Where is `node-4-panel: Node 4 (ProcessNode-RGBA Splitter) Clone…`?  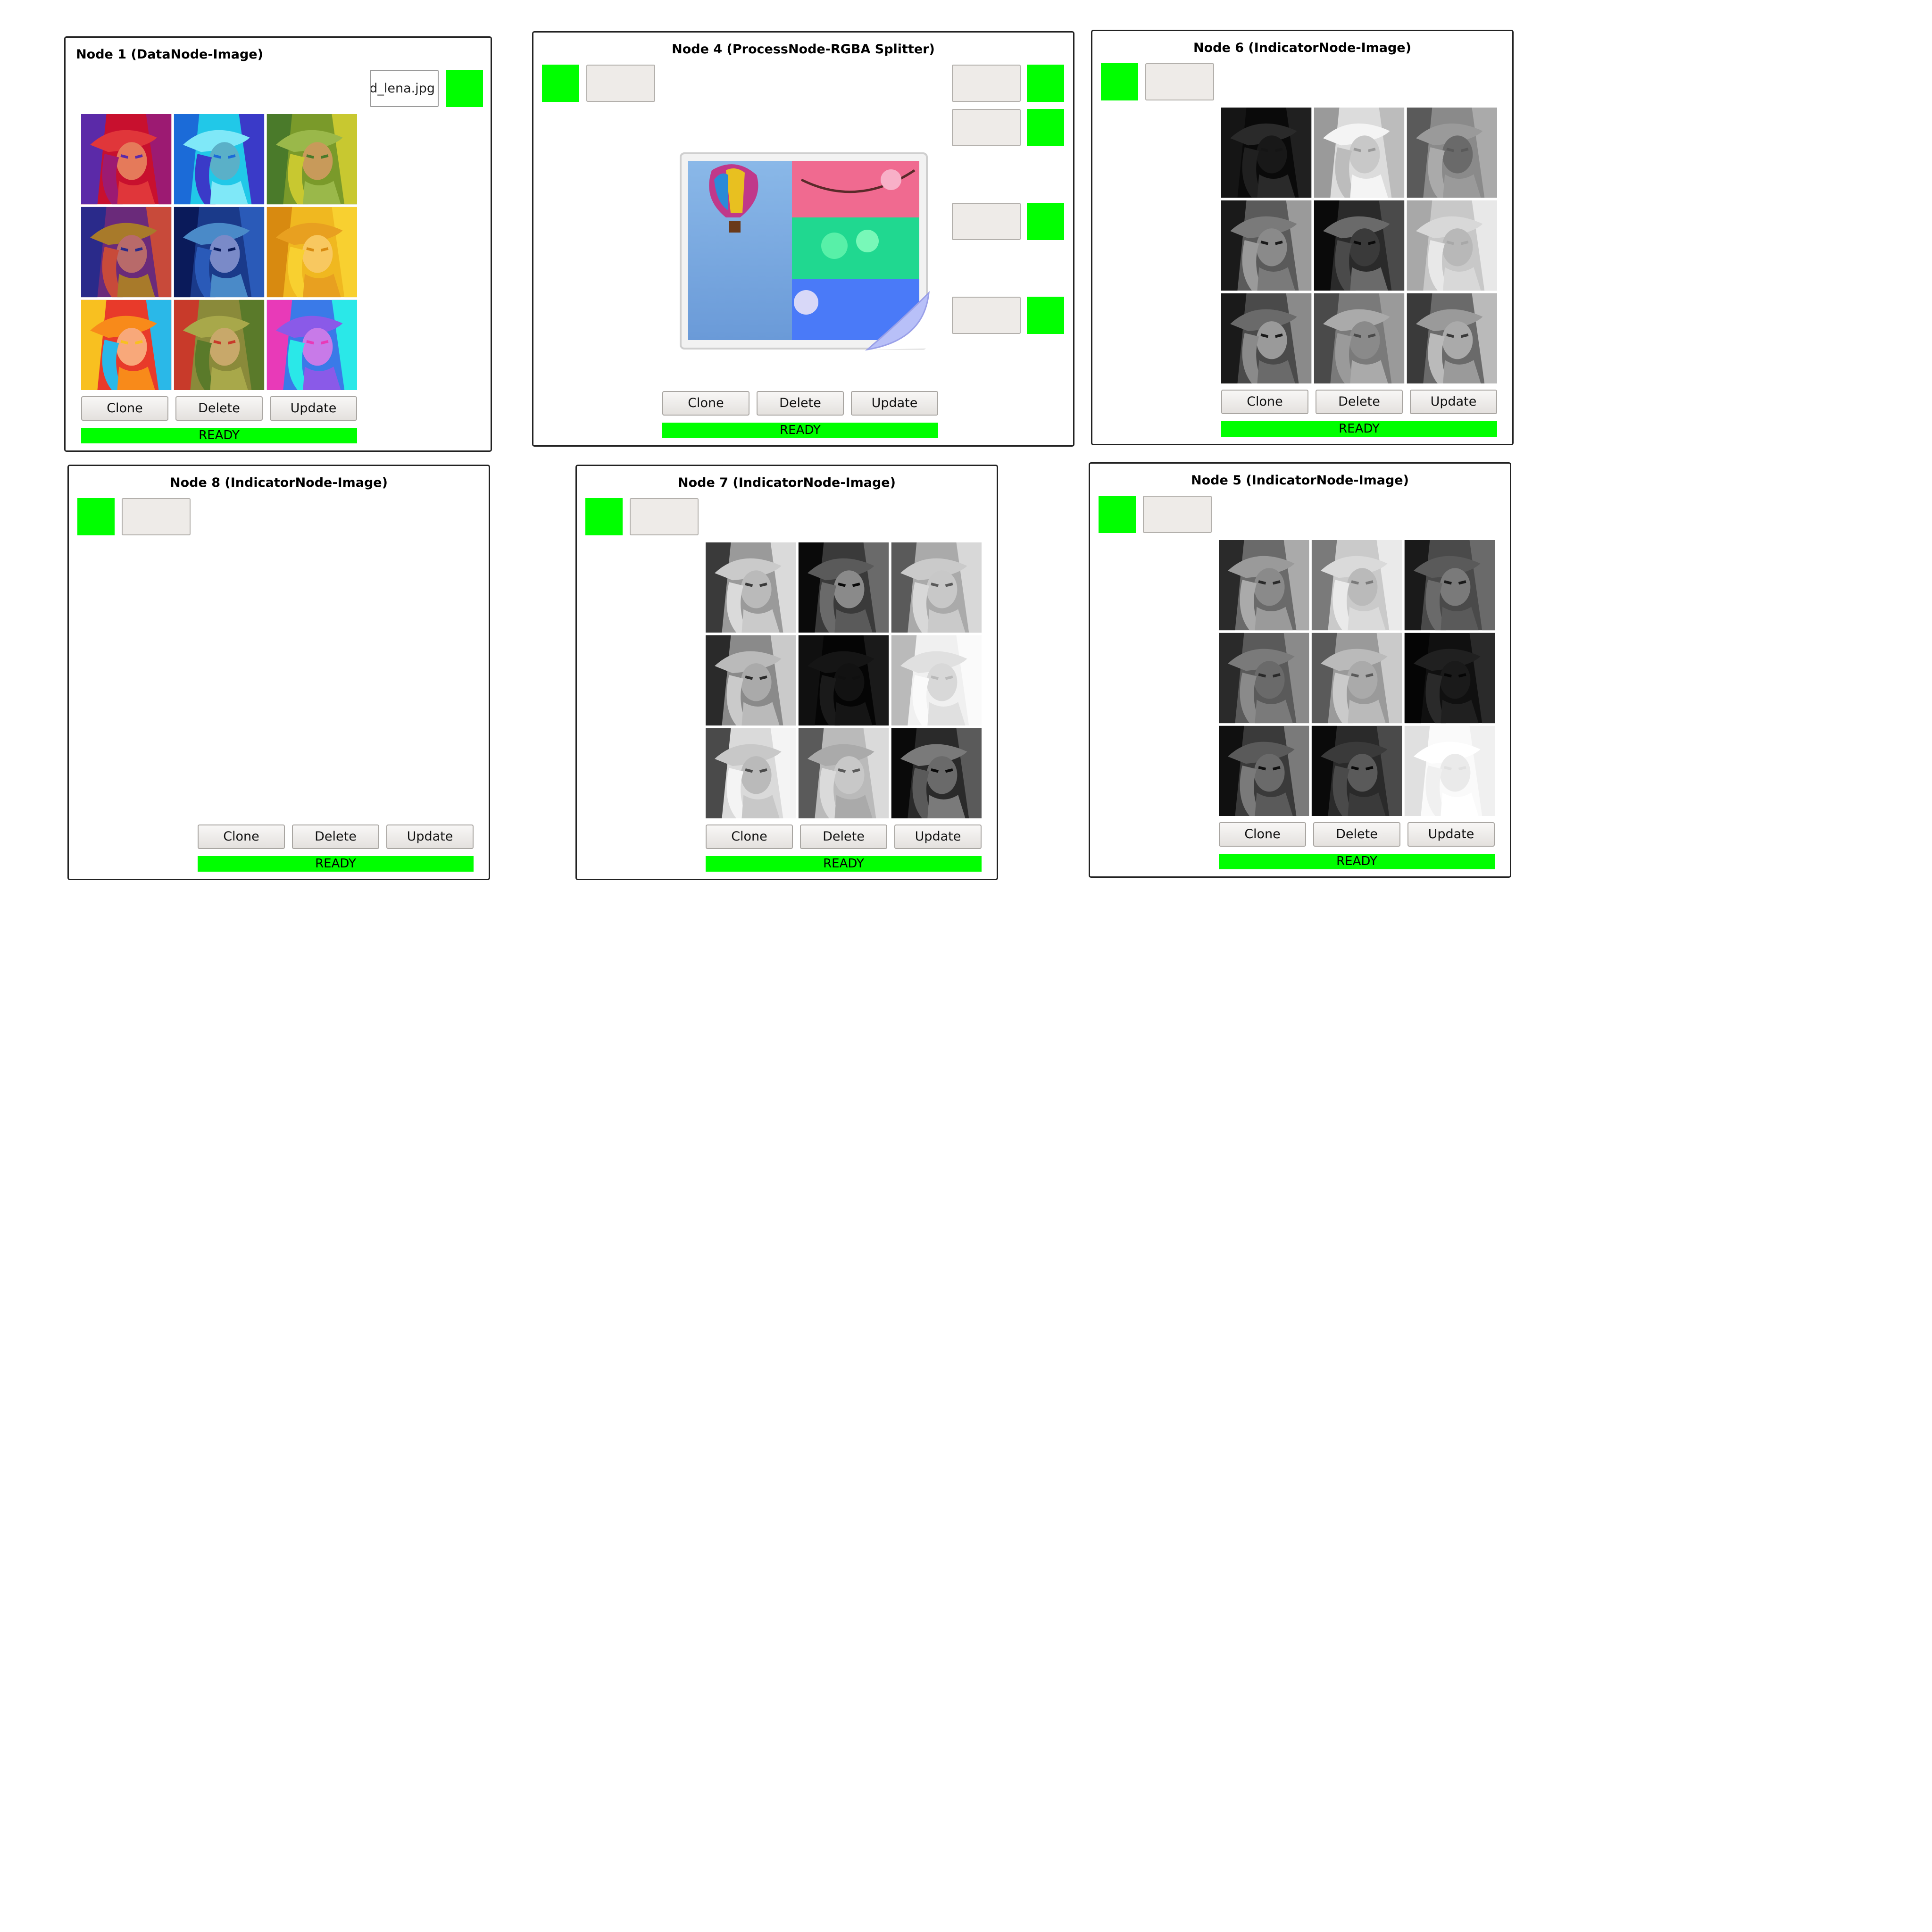
node-4-panel: Node 4 (ProcessNode-RGBA Splitter) Clone… is located at coordinates (803, 239).